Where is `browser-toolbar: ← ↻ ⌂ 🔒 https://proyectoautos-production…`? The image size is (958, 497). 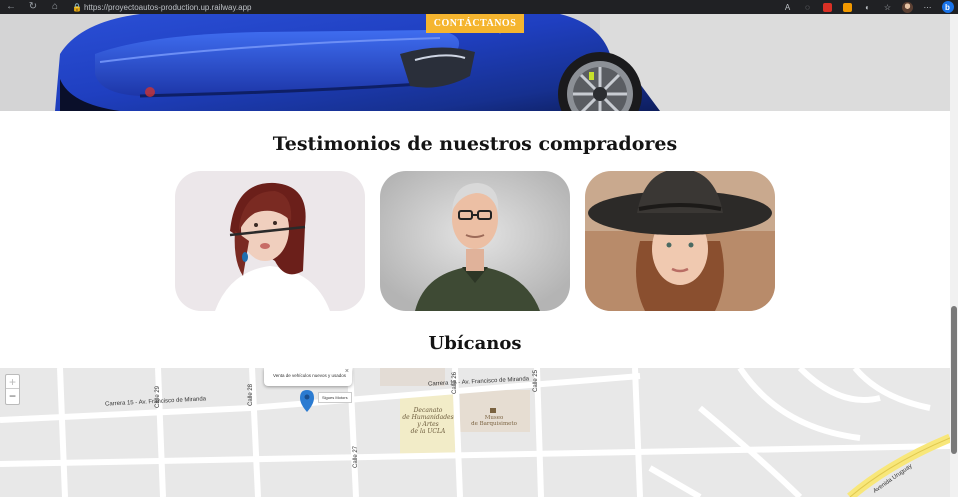 browser-toolbar: ← ↻ ⌂ 🔒 https://proyectoautos-production… is located at coordinates (479, 7).